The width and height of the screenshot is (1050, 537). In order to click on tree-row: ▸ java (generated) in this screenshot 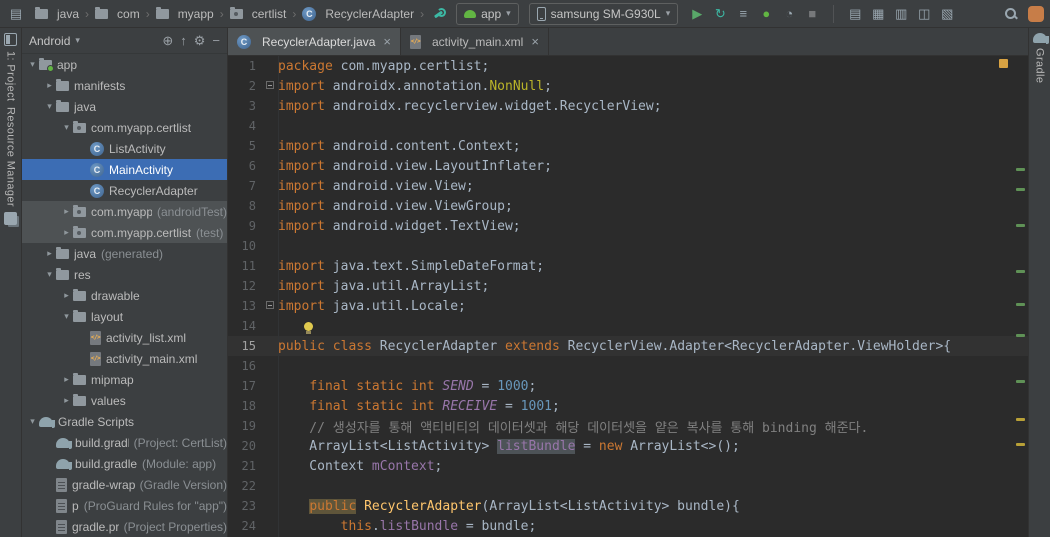, I will do `click(124, 253)`.